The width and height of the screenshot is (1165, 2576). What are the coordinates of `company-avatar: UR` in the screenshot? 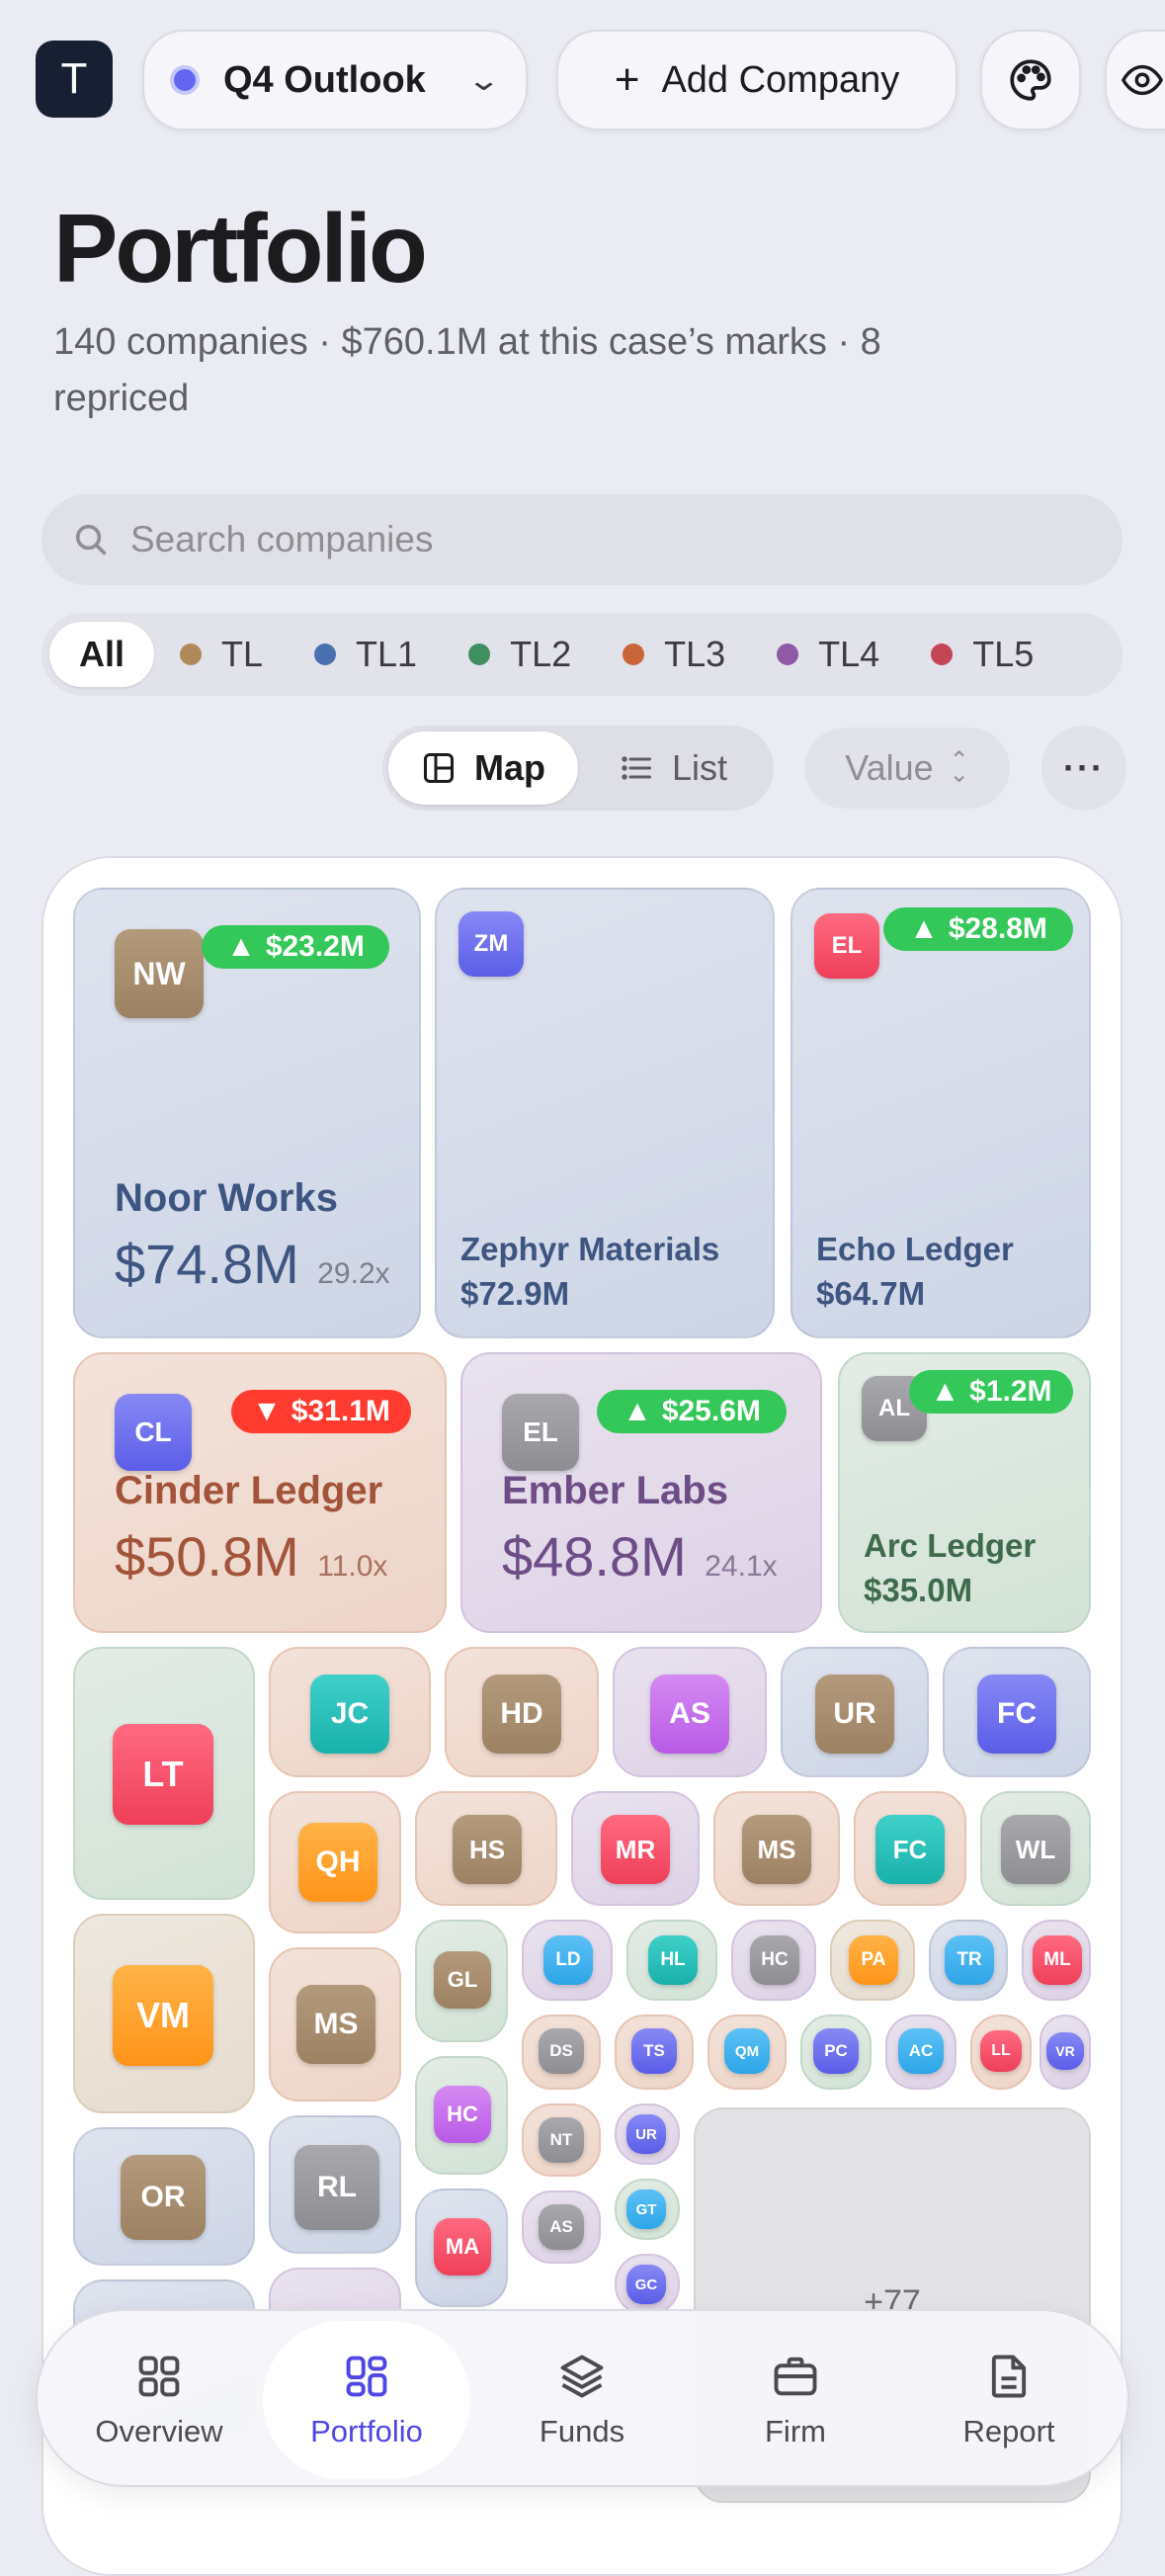 It's located at (646, 2134).